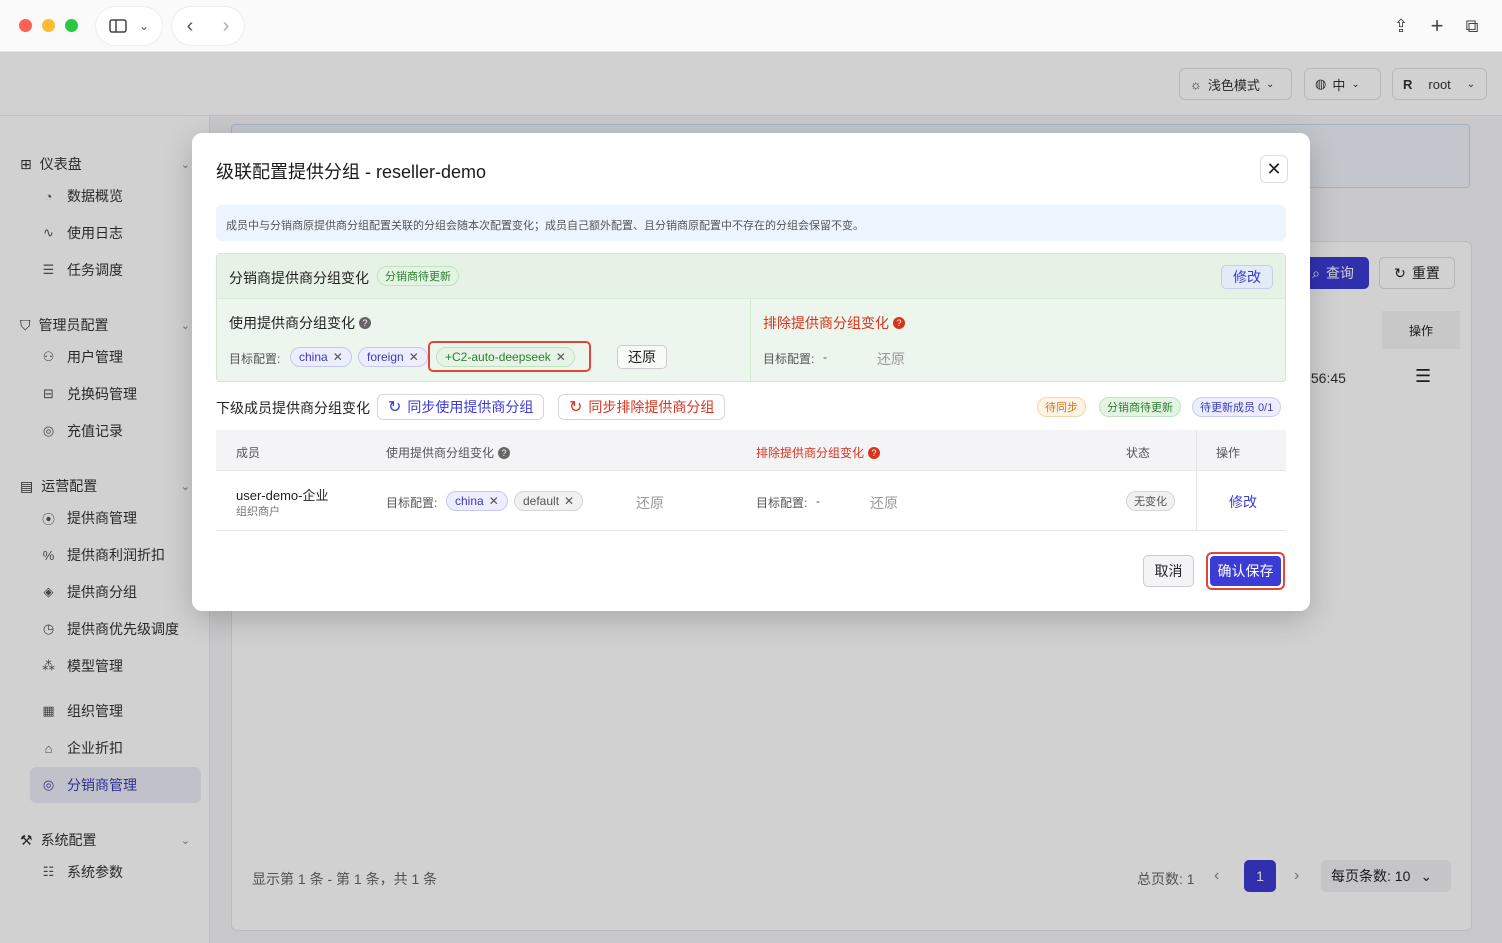 This screenshot has height=943, width=1502. What do you see at coordinates (351, 172) in the screenshot?
I see `modal-title: 级联配置提供分组 - reseller-demo` at bounding box center [351, 172].